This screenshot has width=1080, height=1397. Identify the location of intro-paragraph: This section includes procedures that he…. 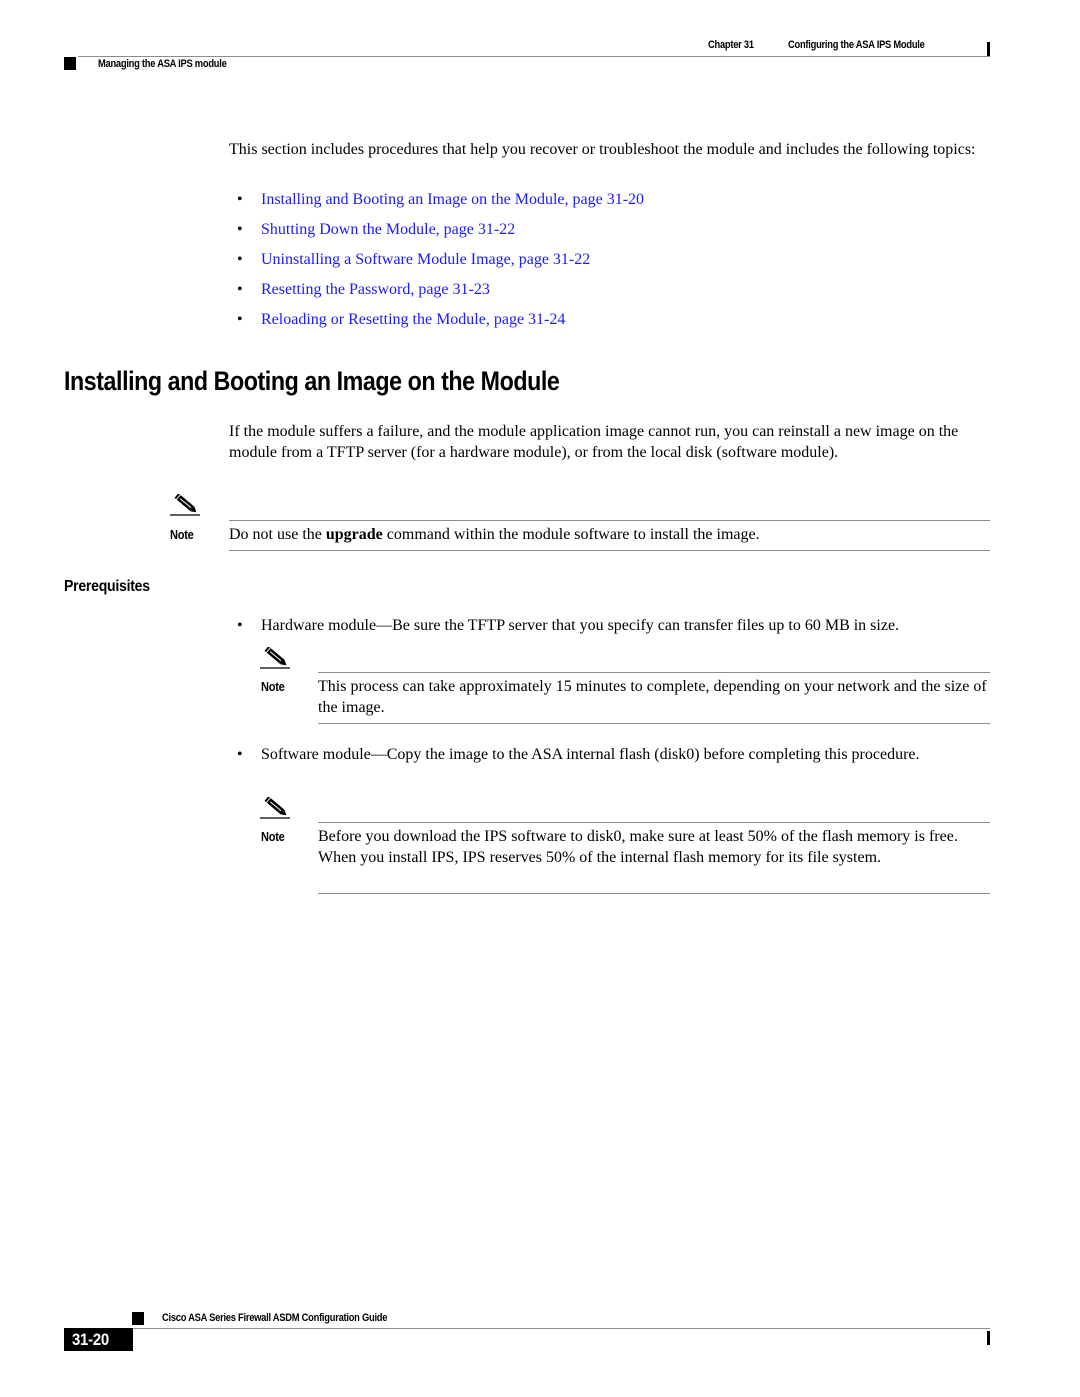
(602, 149).